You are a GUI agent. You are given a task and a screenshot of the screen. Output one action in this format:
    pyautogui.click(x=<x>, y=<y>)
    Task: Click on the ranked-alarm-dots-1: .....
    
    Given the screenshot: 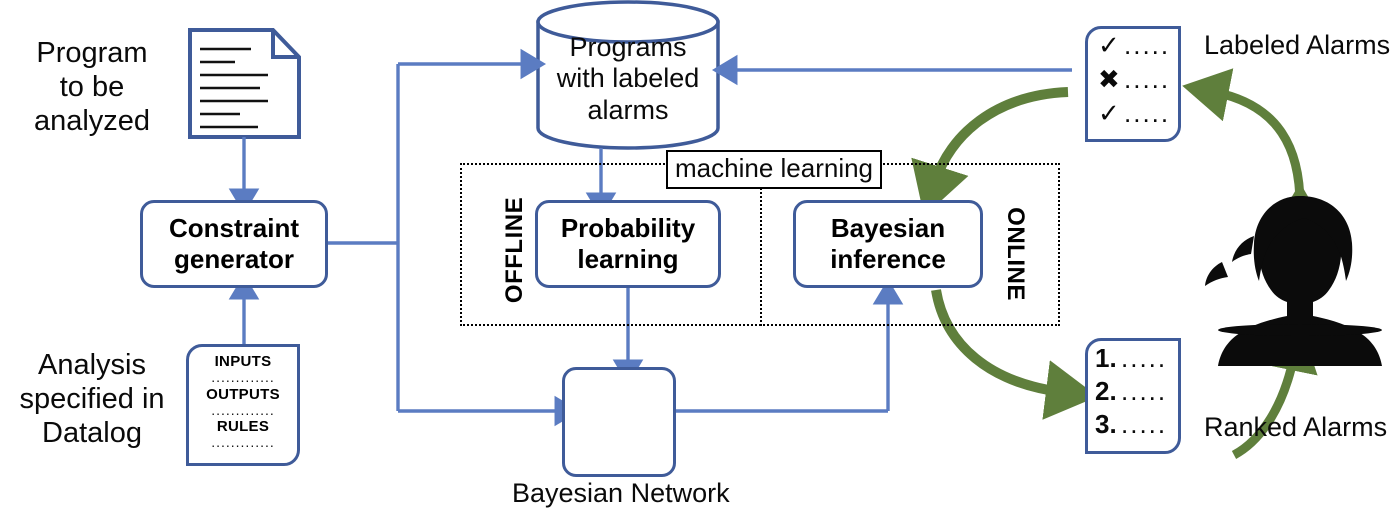 What is the action you would take?
    pyautogui.click(x=1144, y=358)
    